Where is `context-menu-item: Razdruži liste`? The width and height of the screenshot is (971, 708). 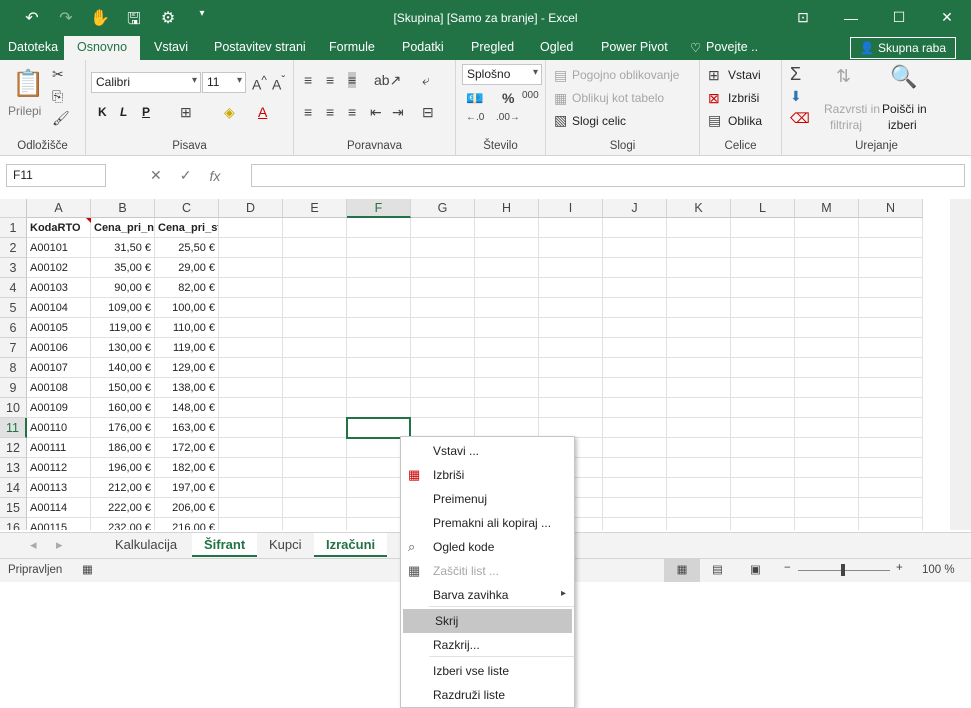
context-menu-item: Razdruži liste is located at coordinates (487, 695).